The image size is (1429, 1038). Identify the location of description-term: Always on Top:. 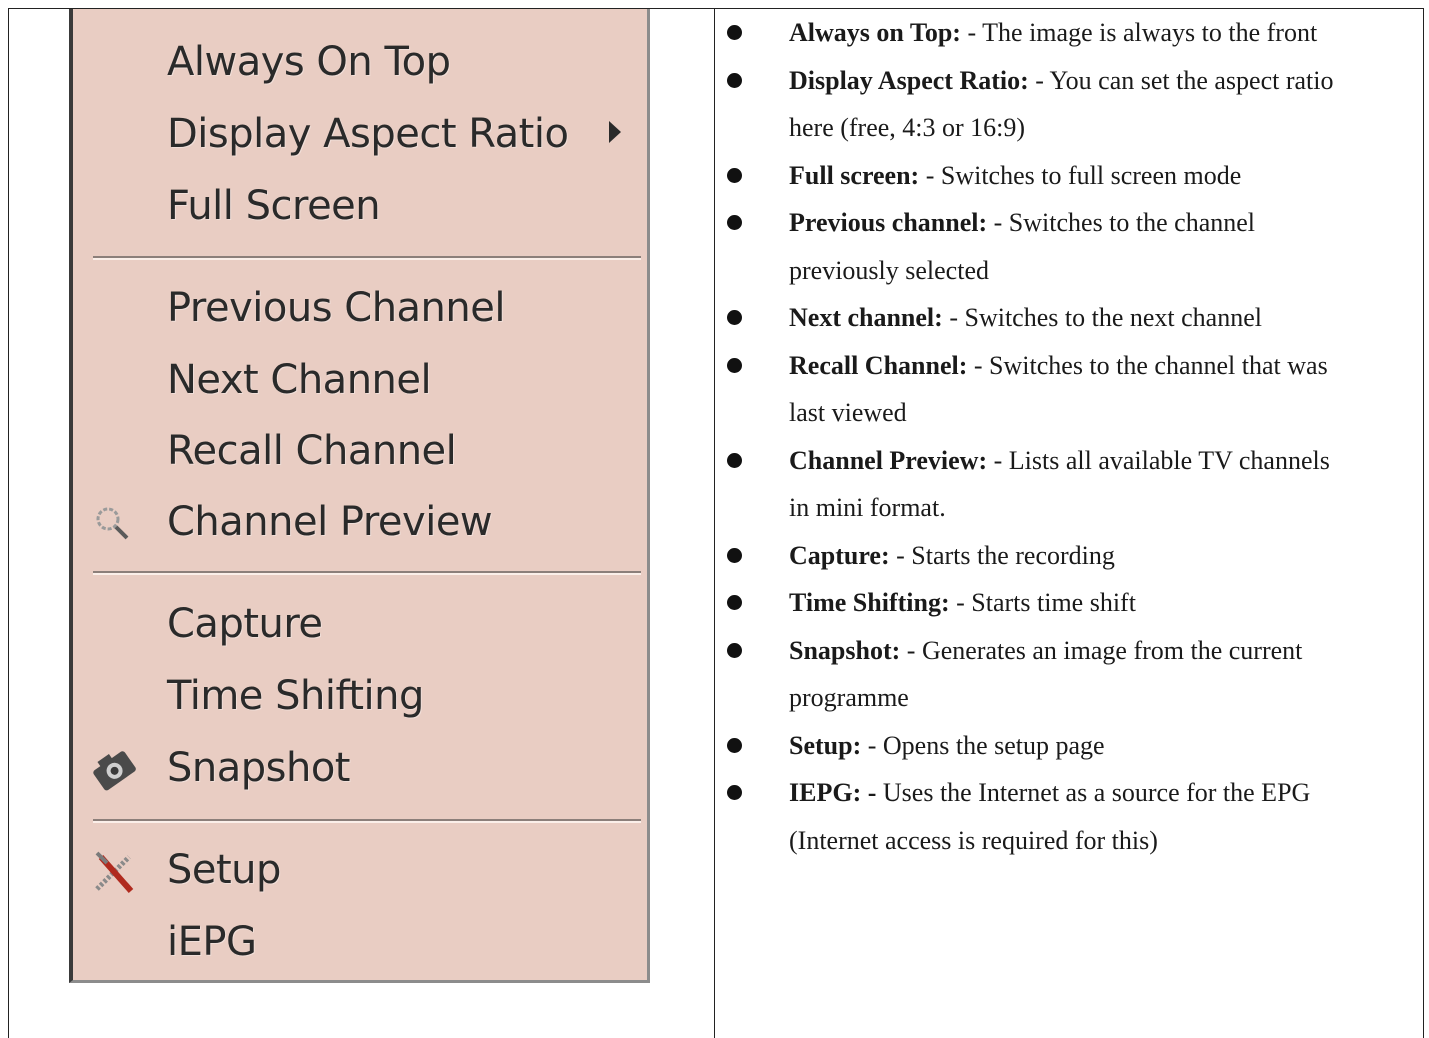
(875, 32).